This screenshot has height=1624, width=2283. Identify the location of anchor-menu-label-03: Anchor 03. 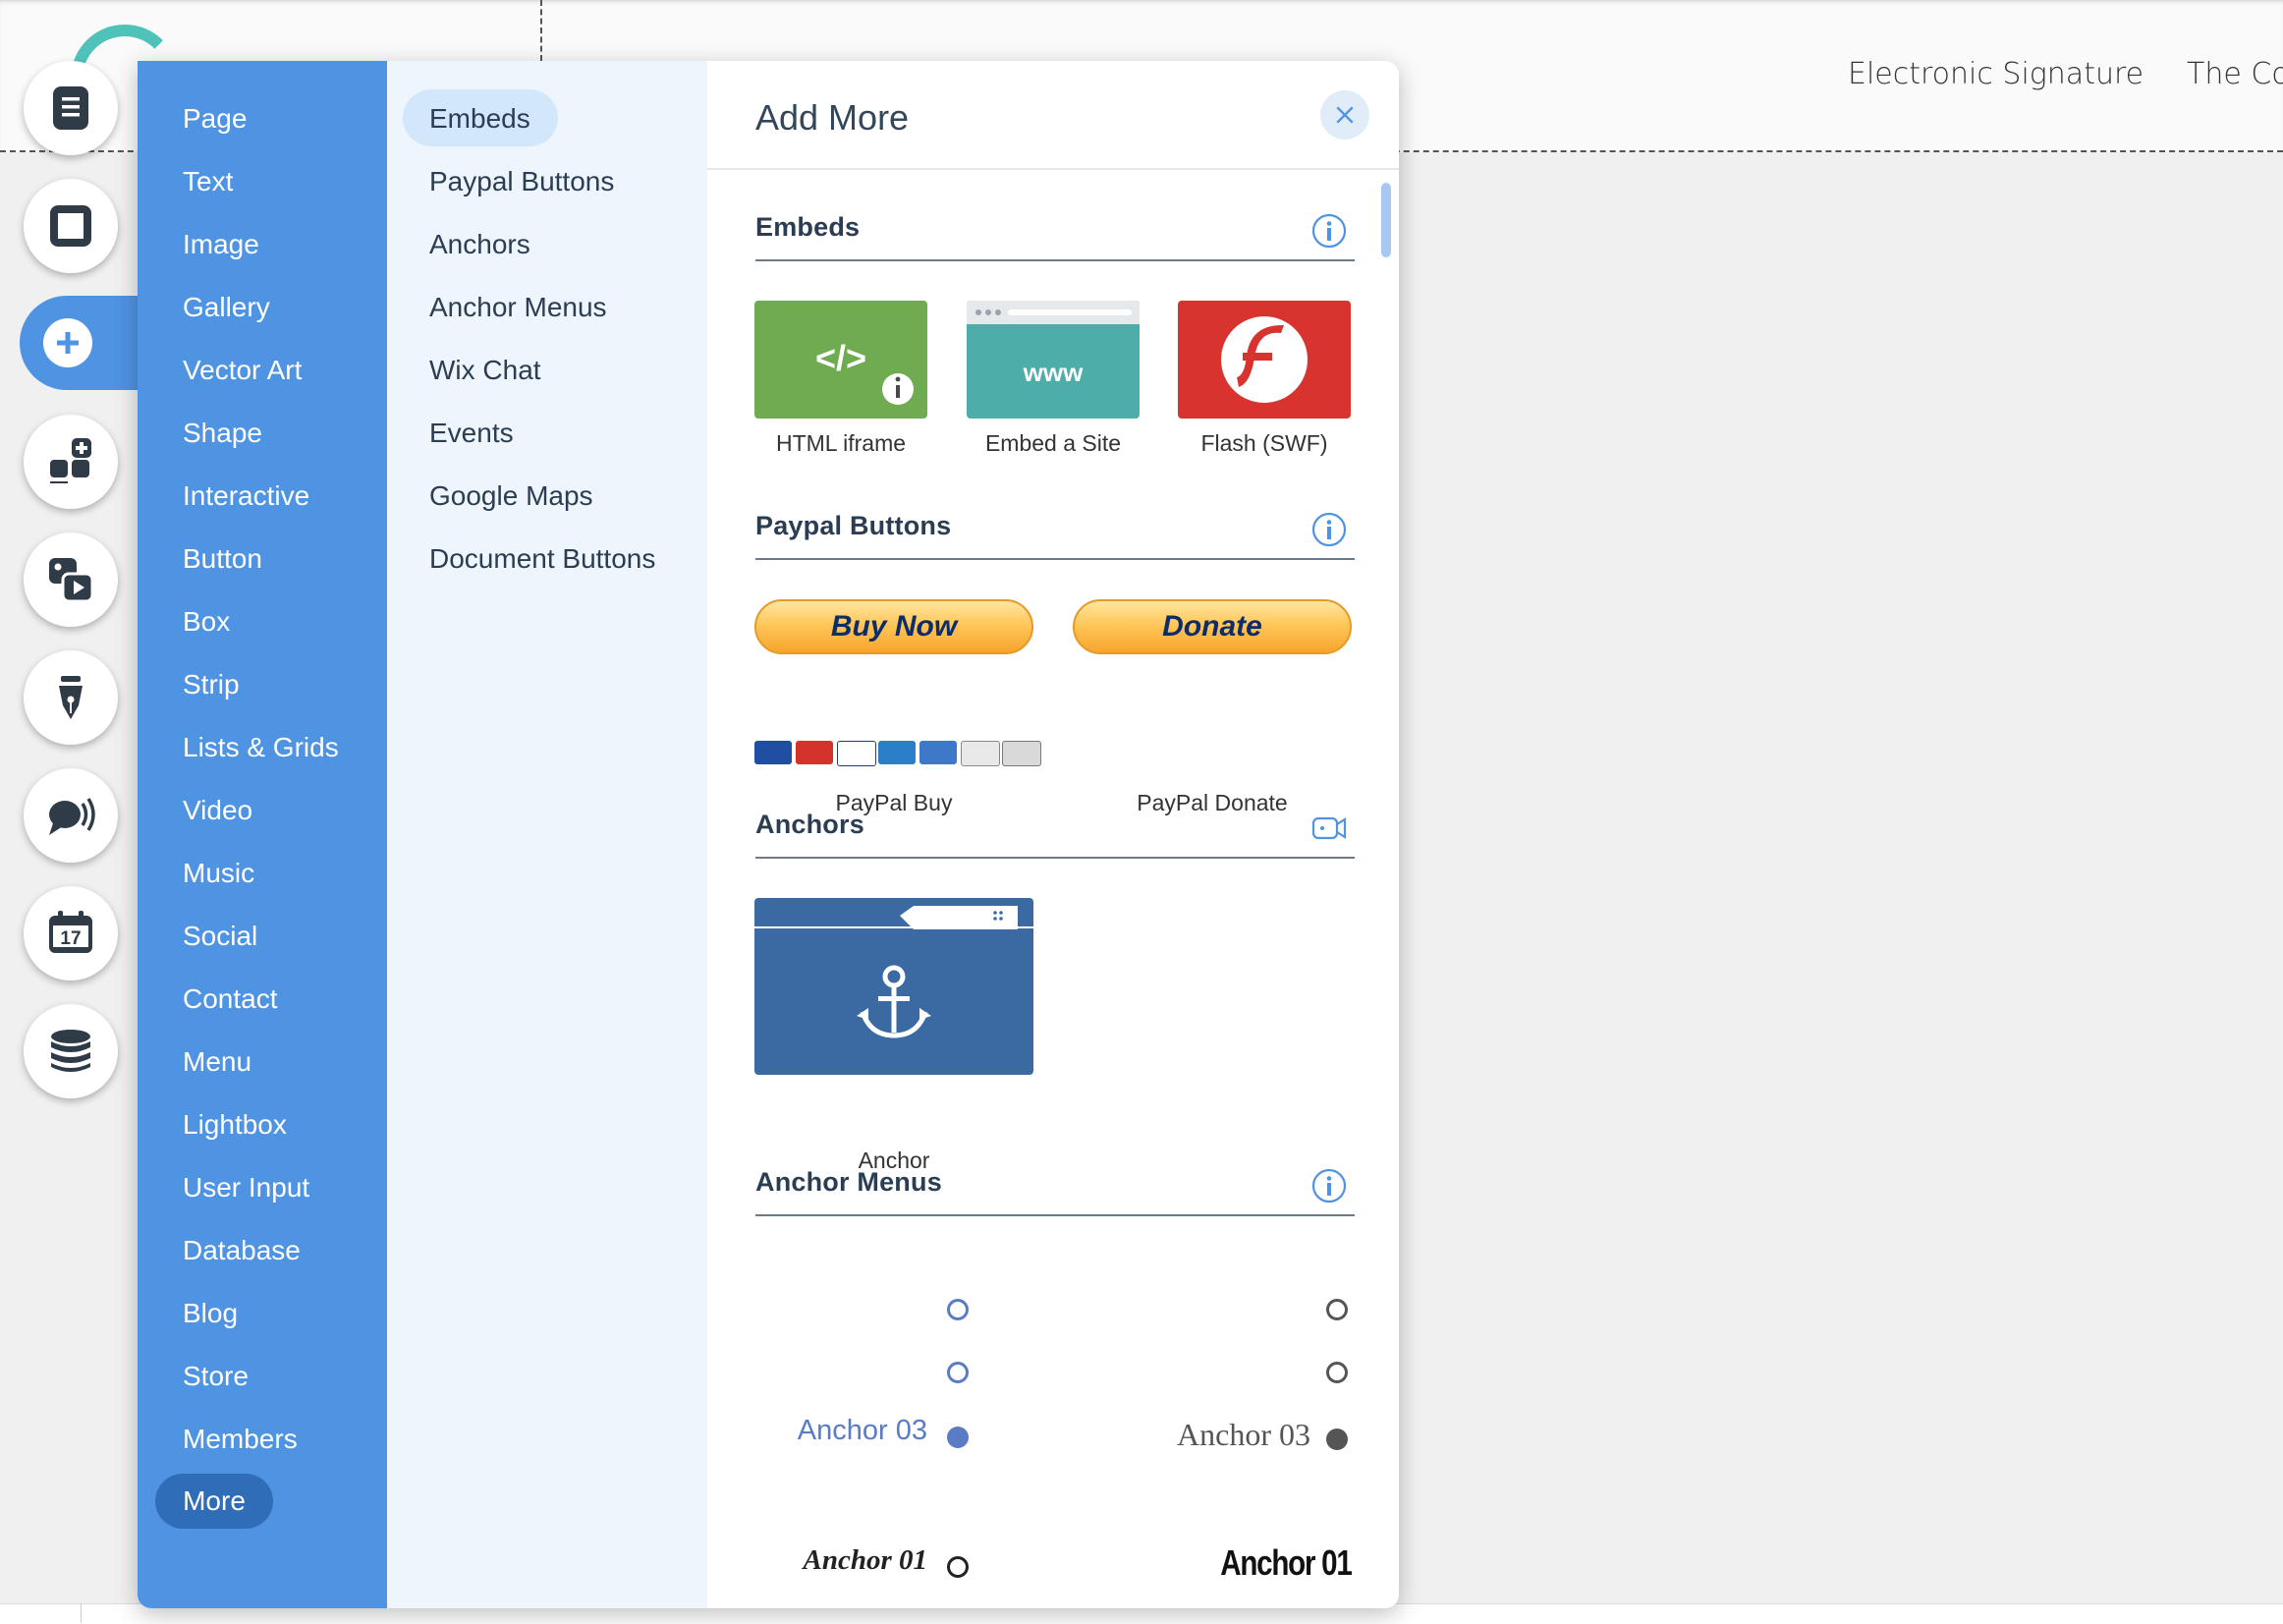
(1243, 1434).